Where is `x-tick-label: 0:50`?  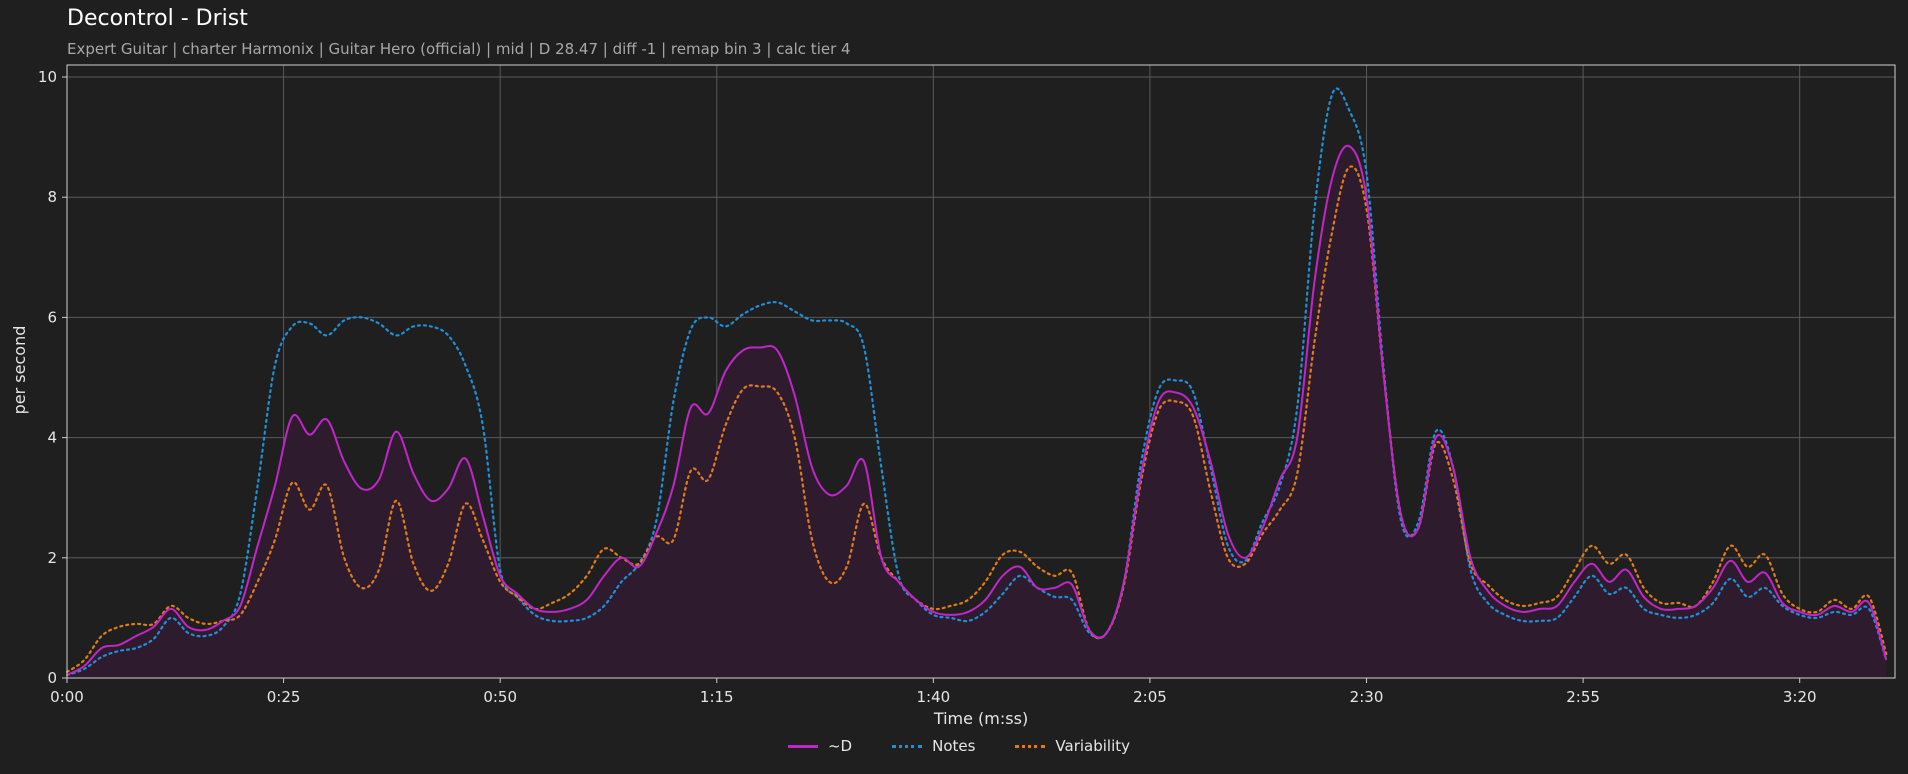
x-tick-label: 0:50 is located at coordinates (500, 697).